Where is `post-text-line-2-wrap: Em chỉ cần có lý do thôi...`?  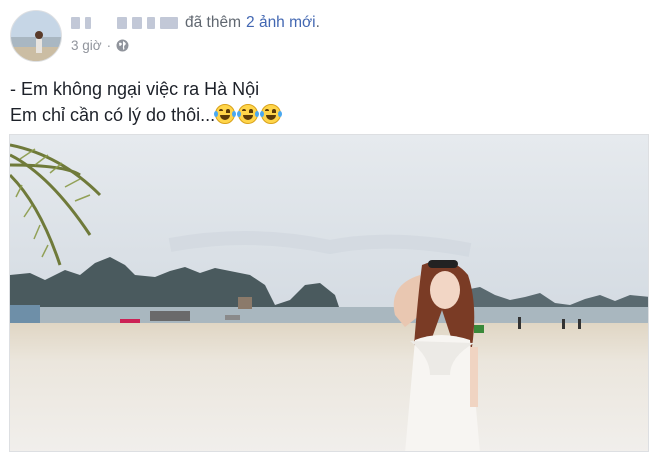 post-text-line-2-wrap: Em chỉ cần có lý do thôi... is located at coordinates (147, 115).